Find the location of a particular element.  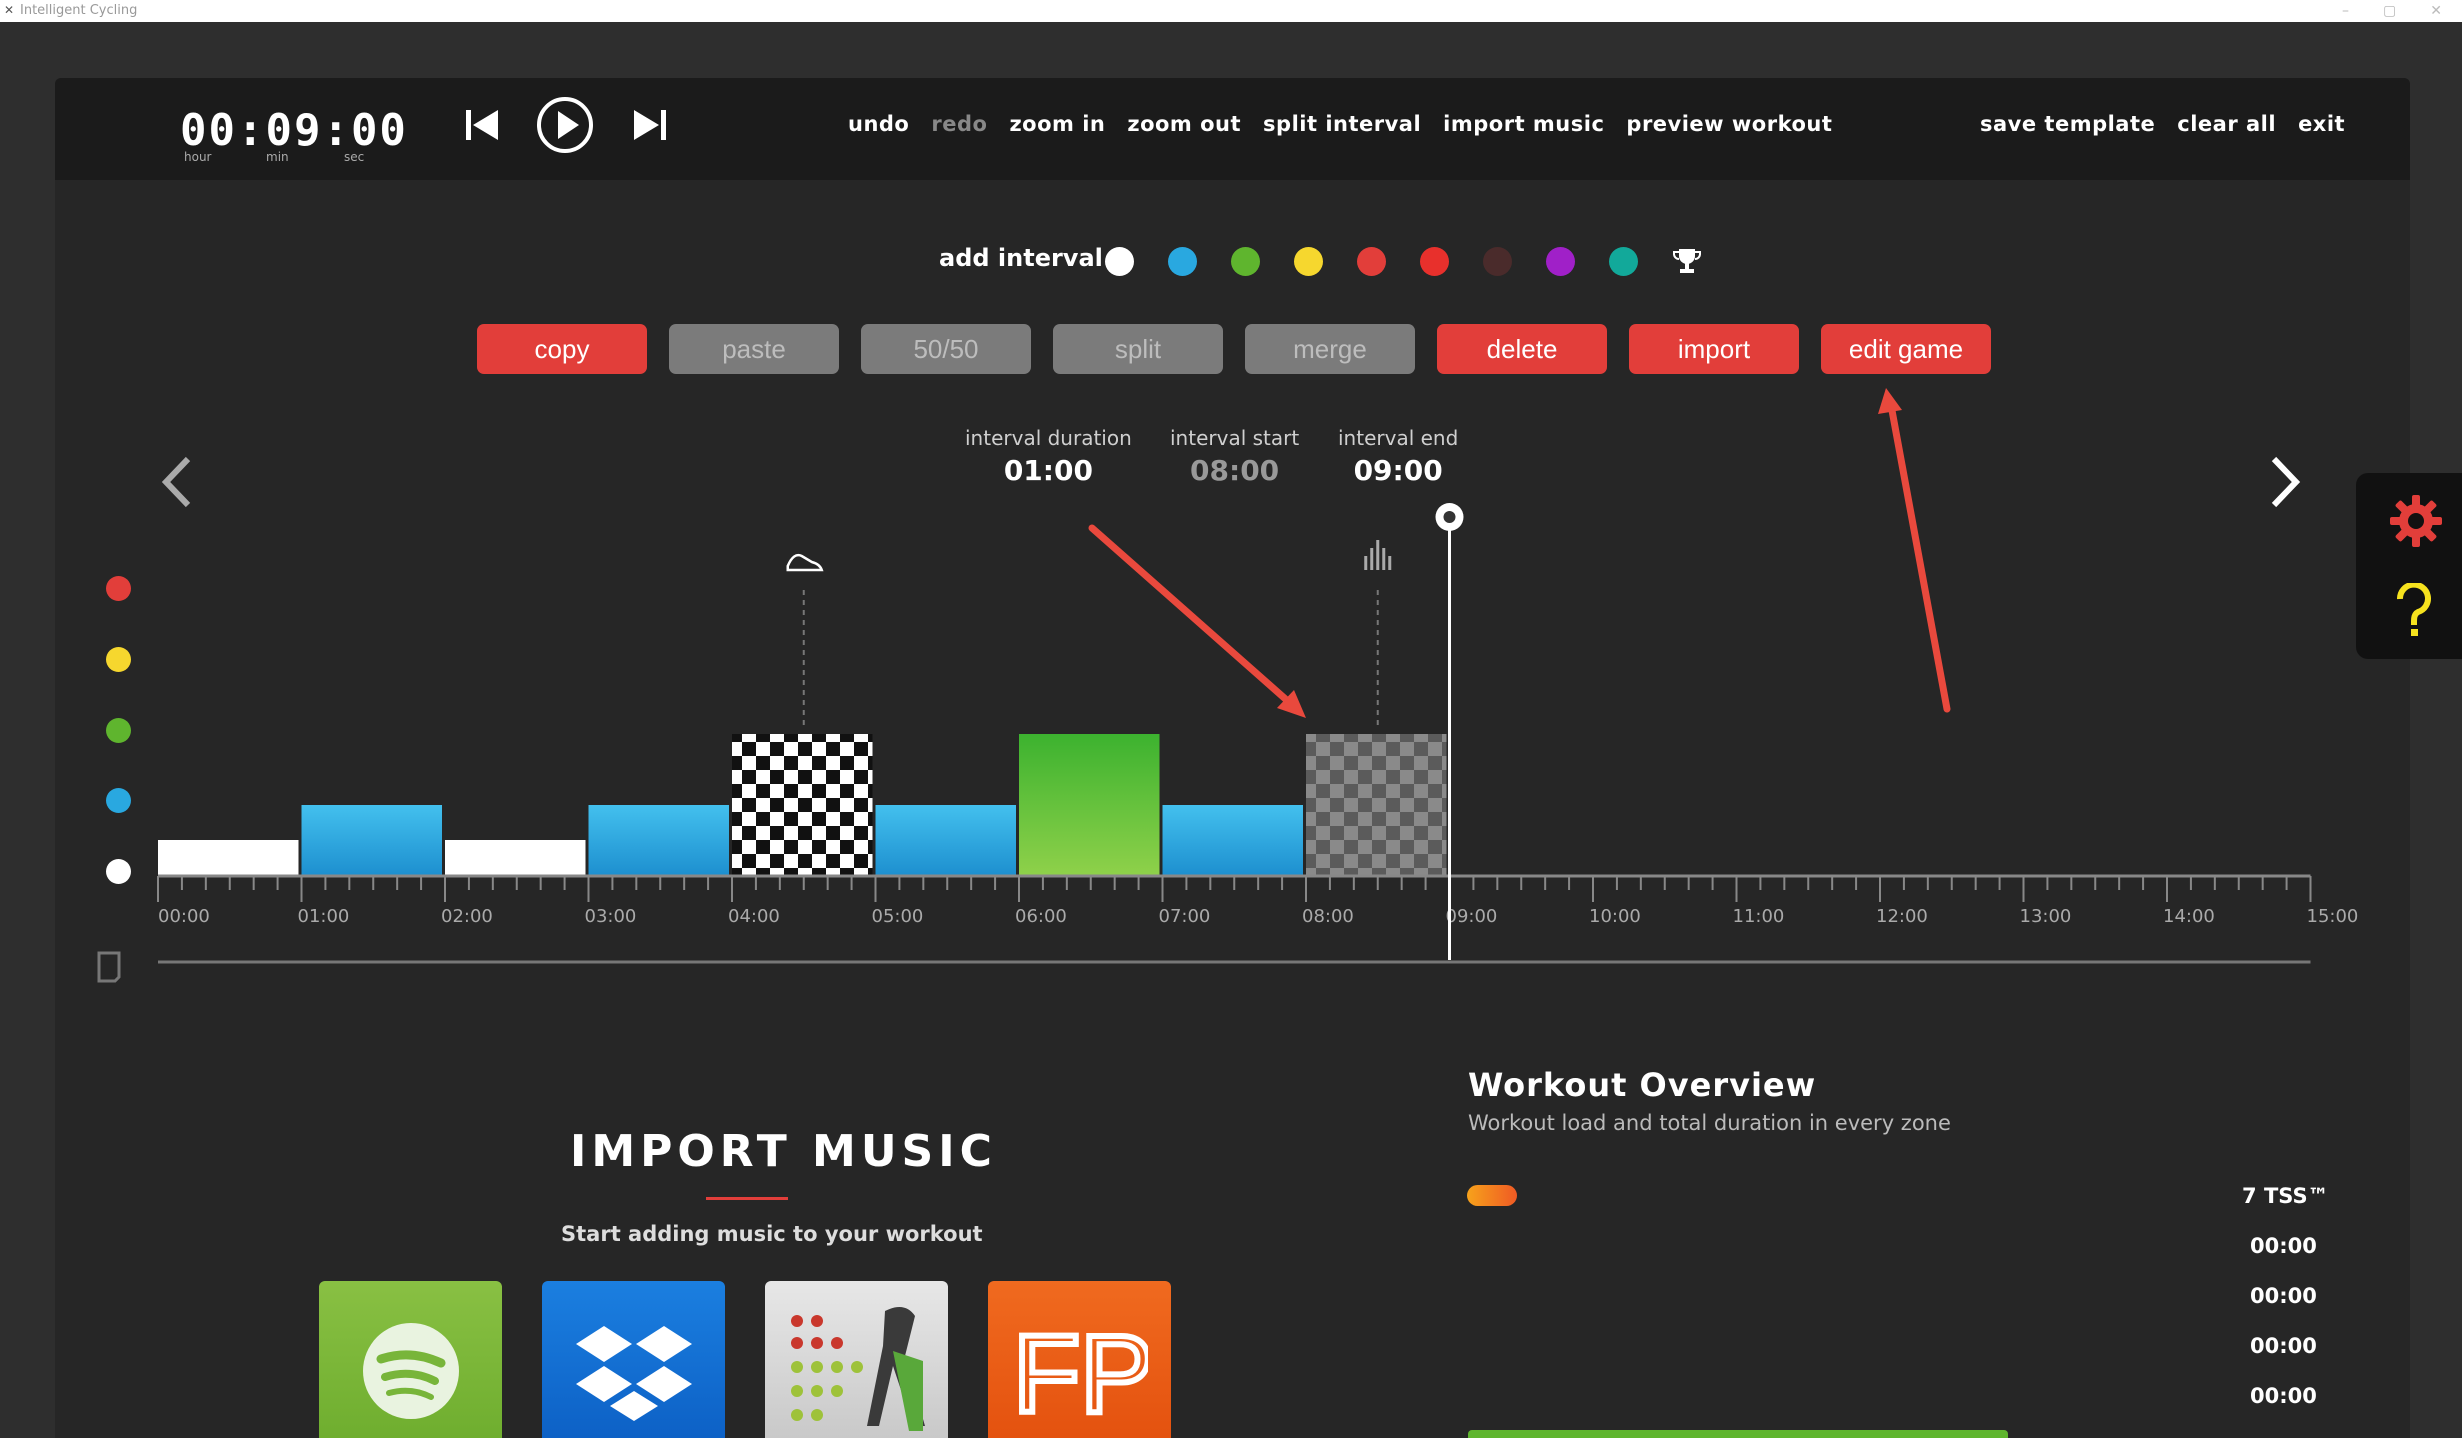

tss-readout: 7 TSS™ is located at coordinates (2285, 1196).